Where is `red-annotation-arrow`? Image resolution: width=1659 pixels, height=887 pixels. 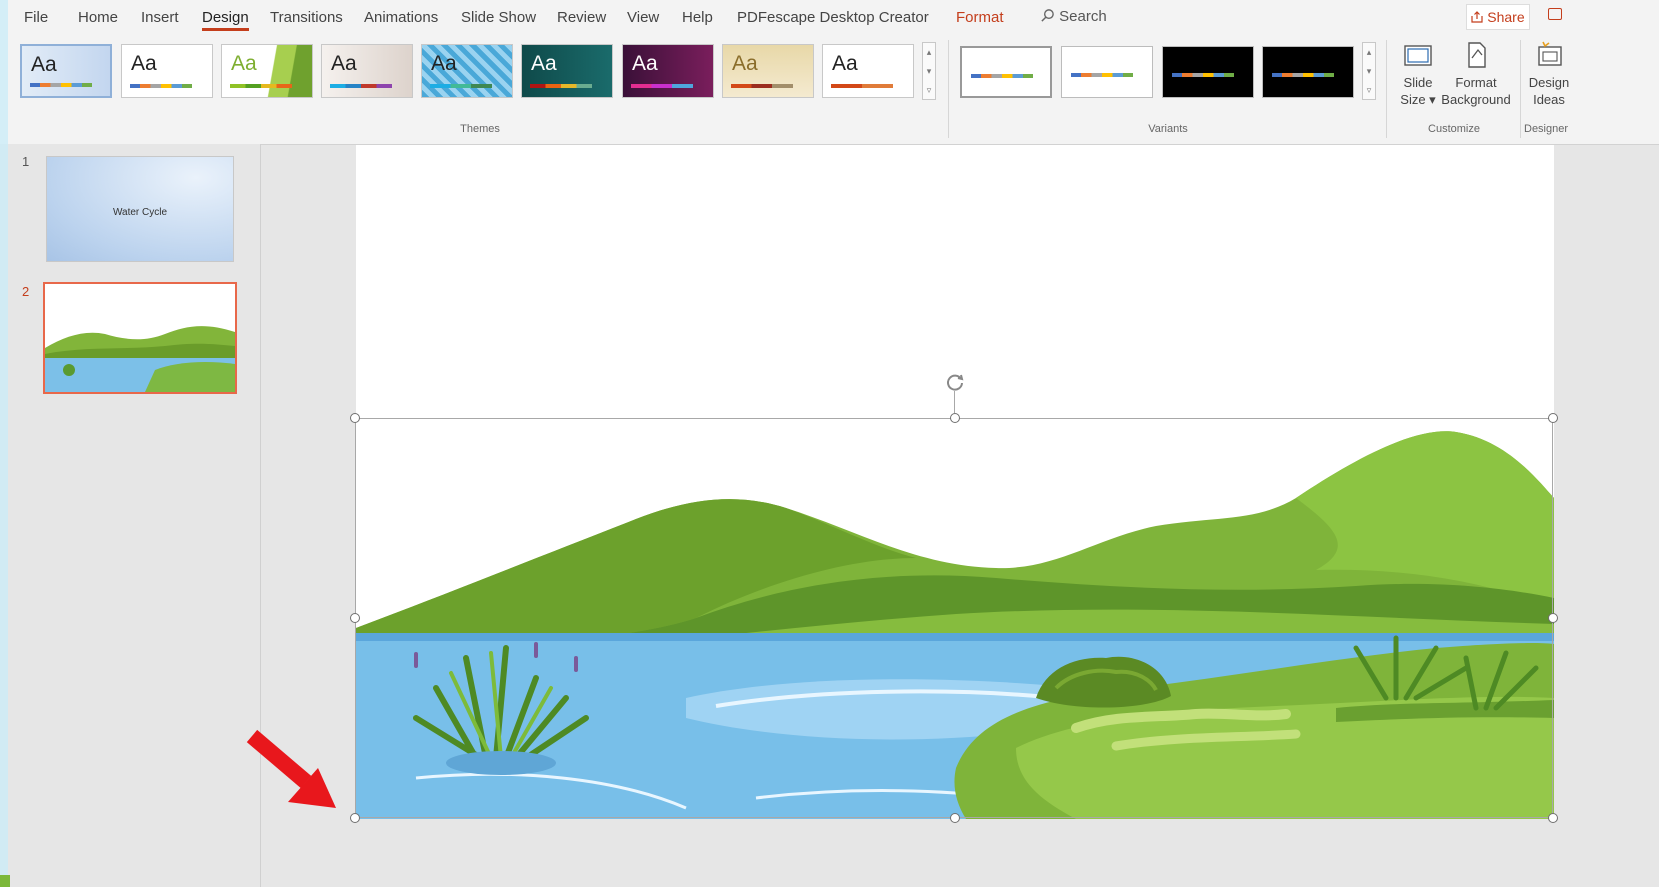 red-annotation-arrow is located at coordinates (291, 768).